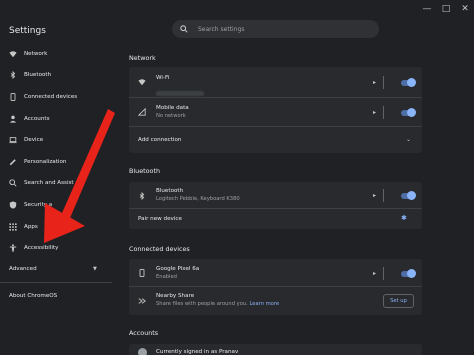 This screenshot has height=355, width=474. What do you see at coordinates (142, 58) in the screenshot?
I see `section-heading-network: Network` at bounding box center [142, 58].